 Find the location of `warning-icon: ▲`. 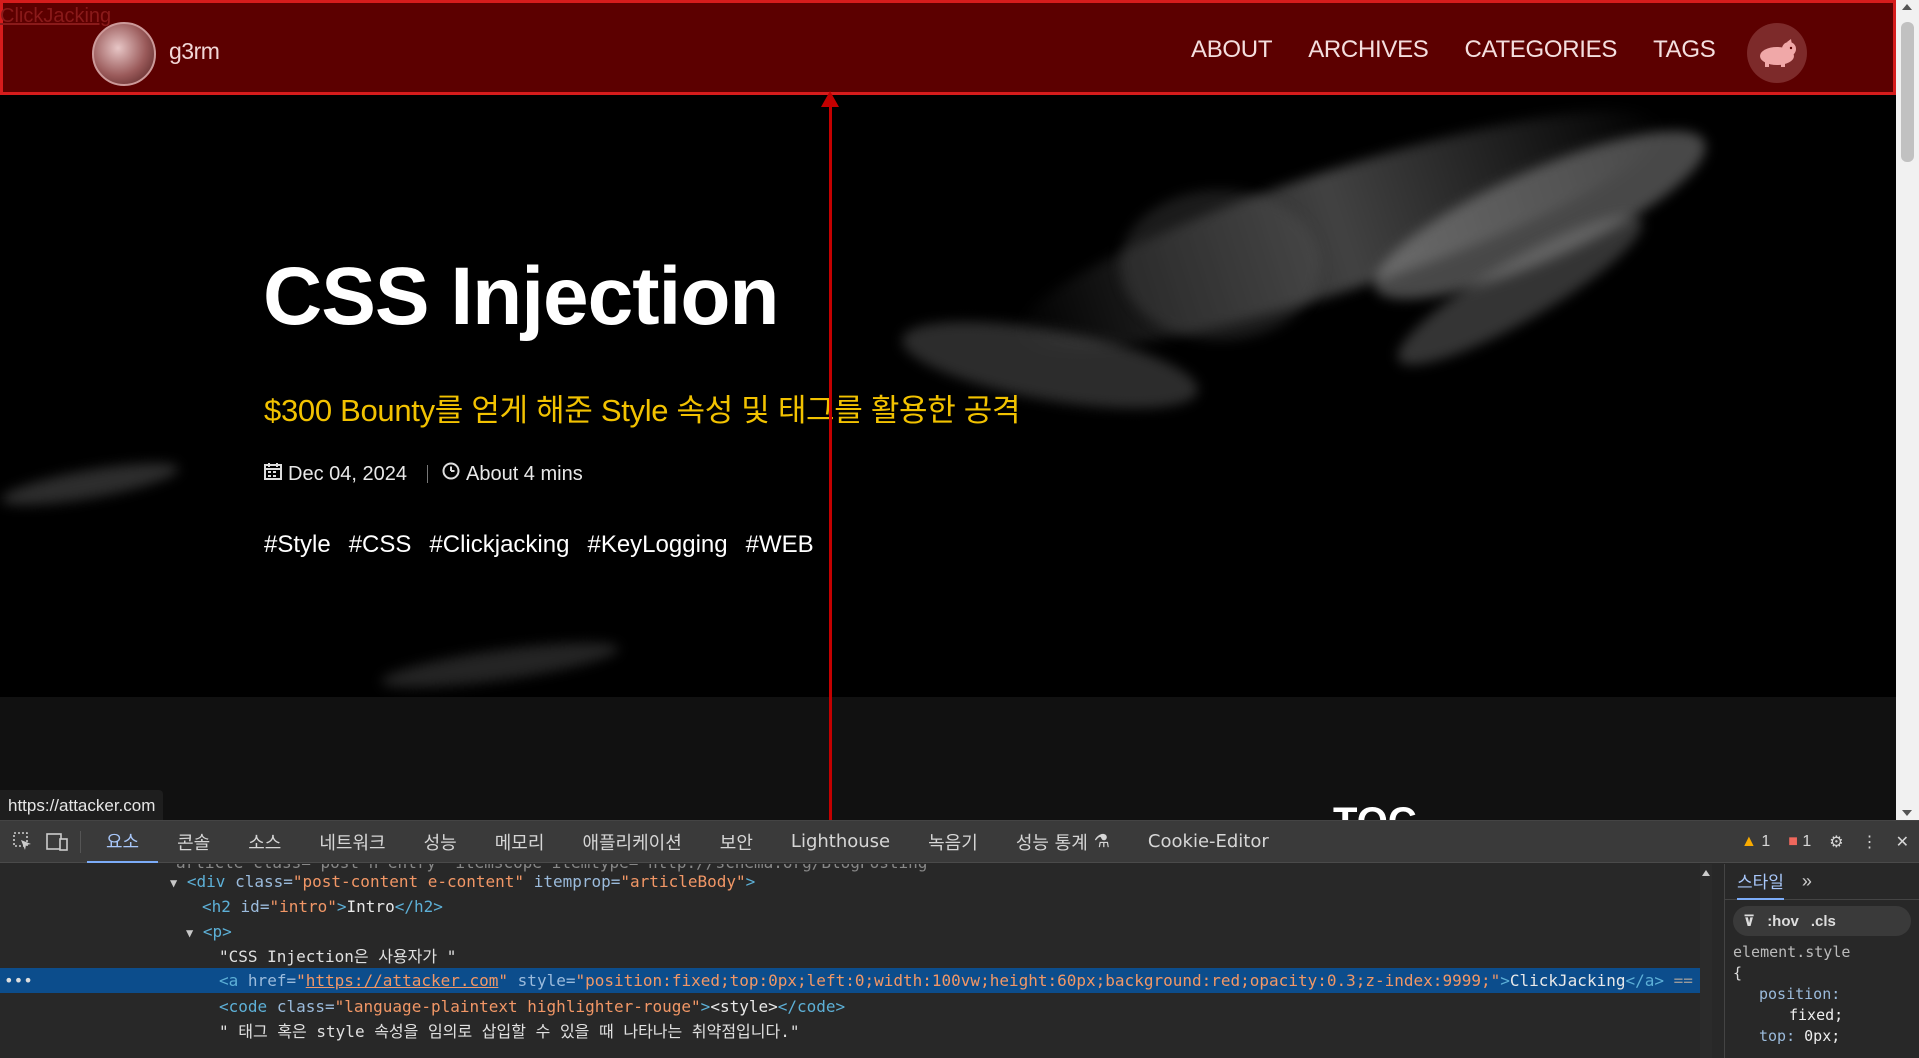

warning-icon: ▲ is located at coordinates (1749, 841).